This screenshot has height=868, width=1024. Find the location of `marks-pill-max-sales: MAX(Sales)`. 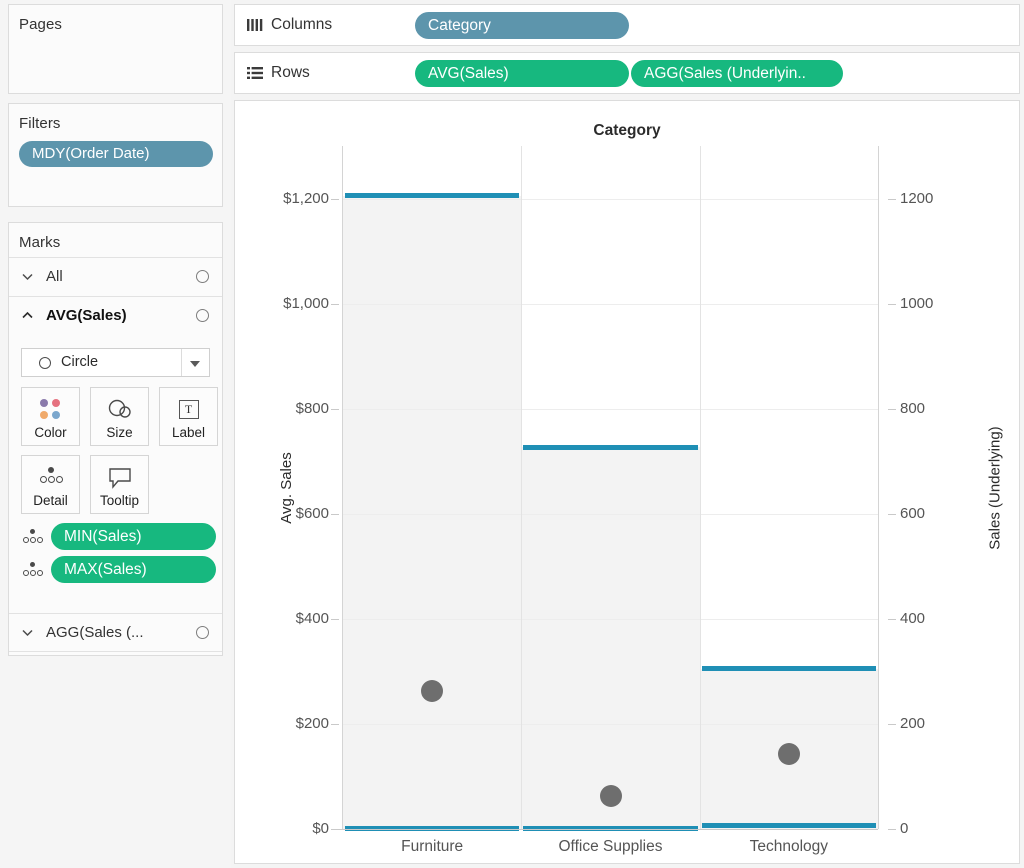

marks-pill-max-sales: MAX(Sales) is located at coordinates (121, 570).